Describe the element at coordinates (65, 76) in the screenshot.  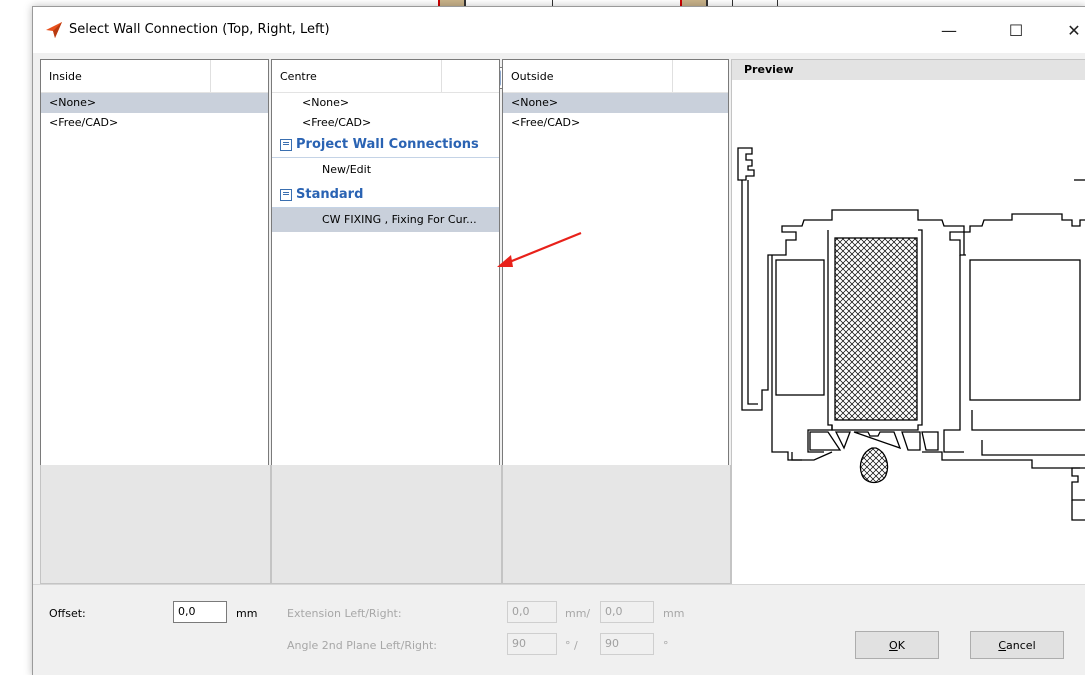
I see `inside-header-label: Inside` at that location.